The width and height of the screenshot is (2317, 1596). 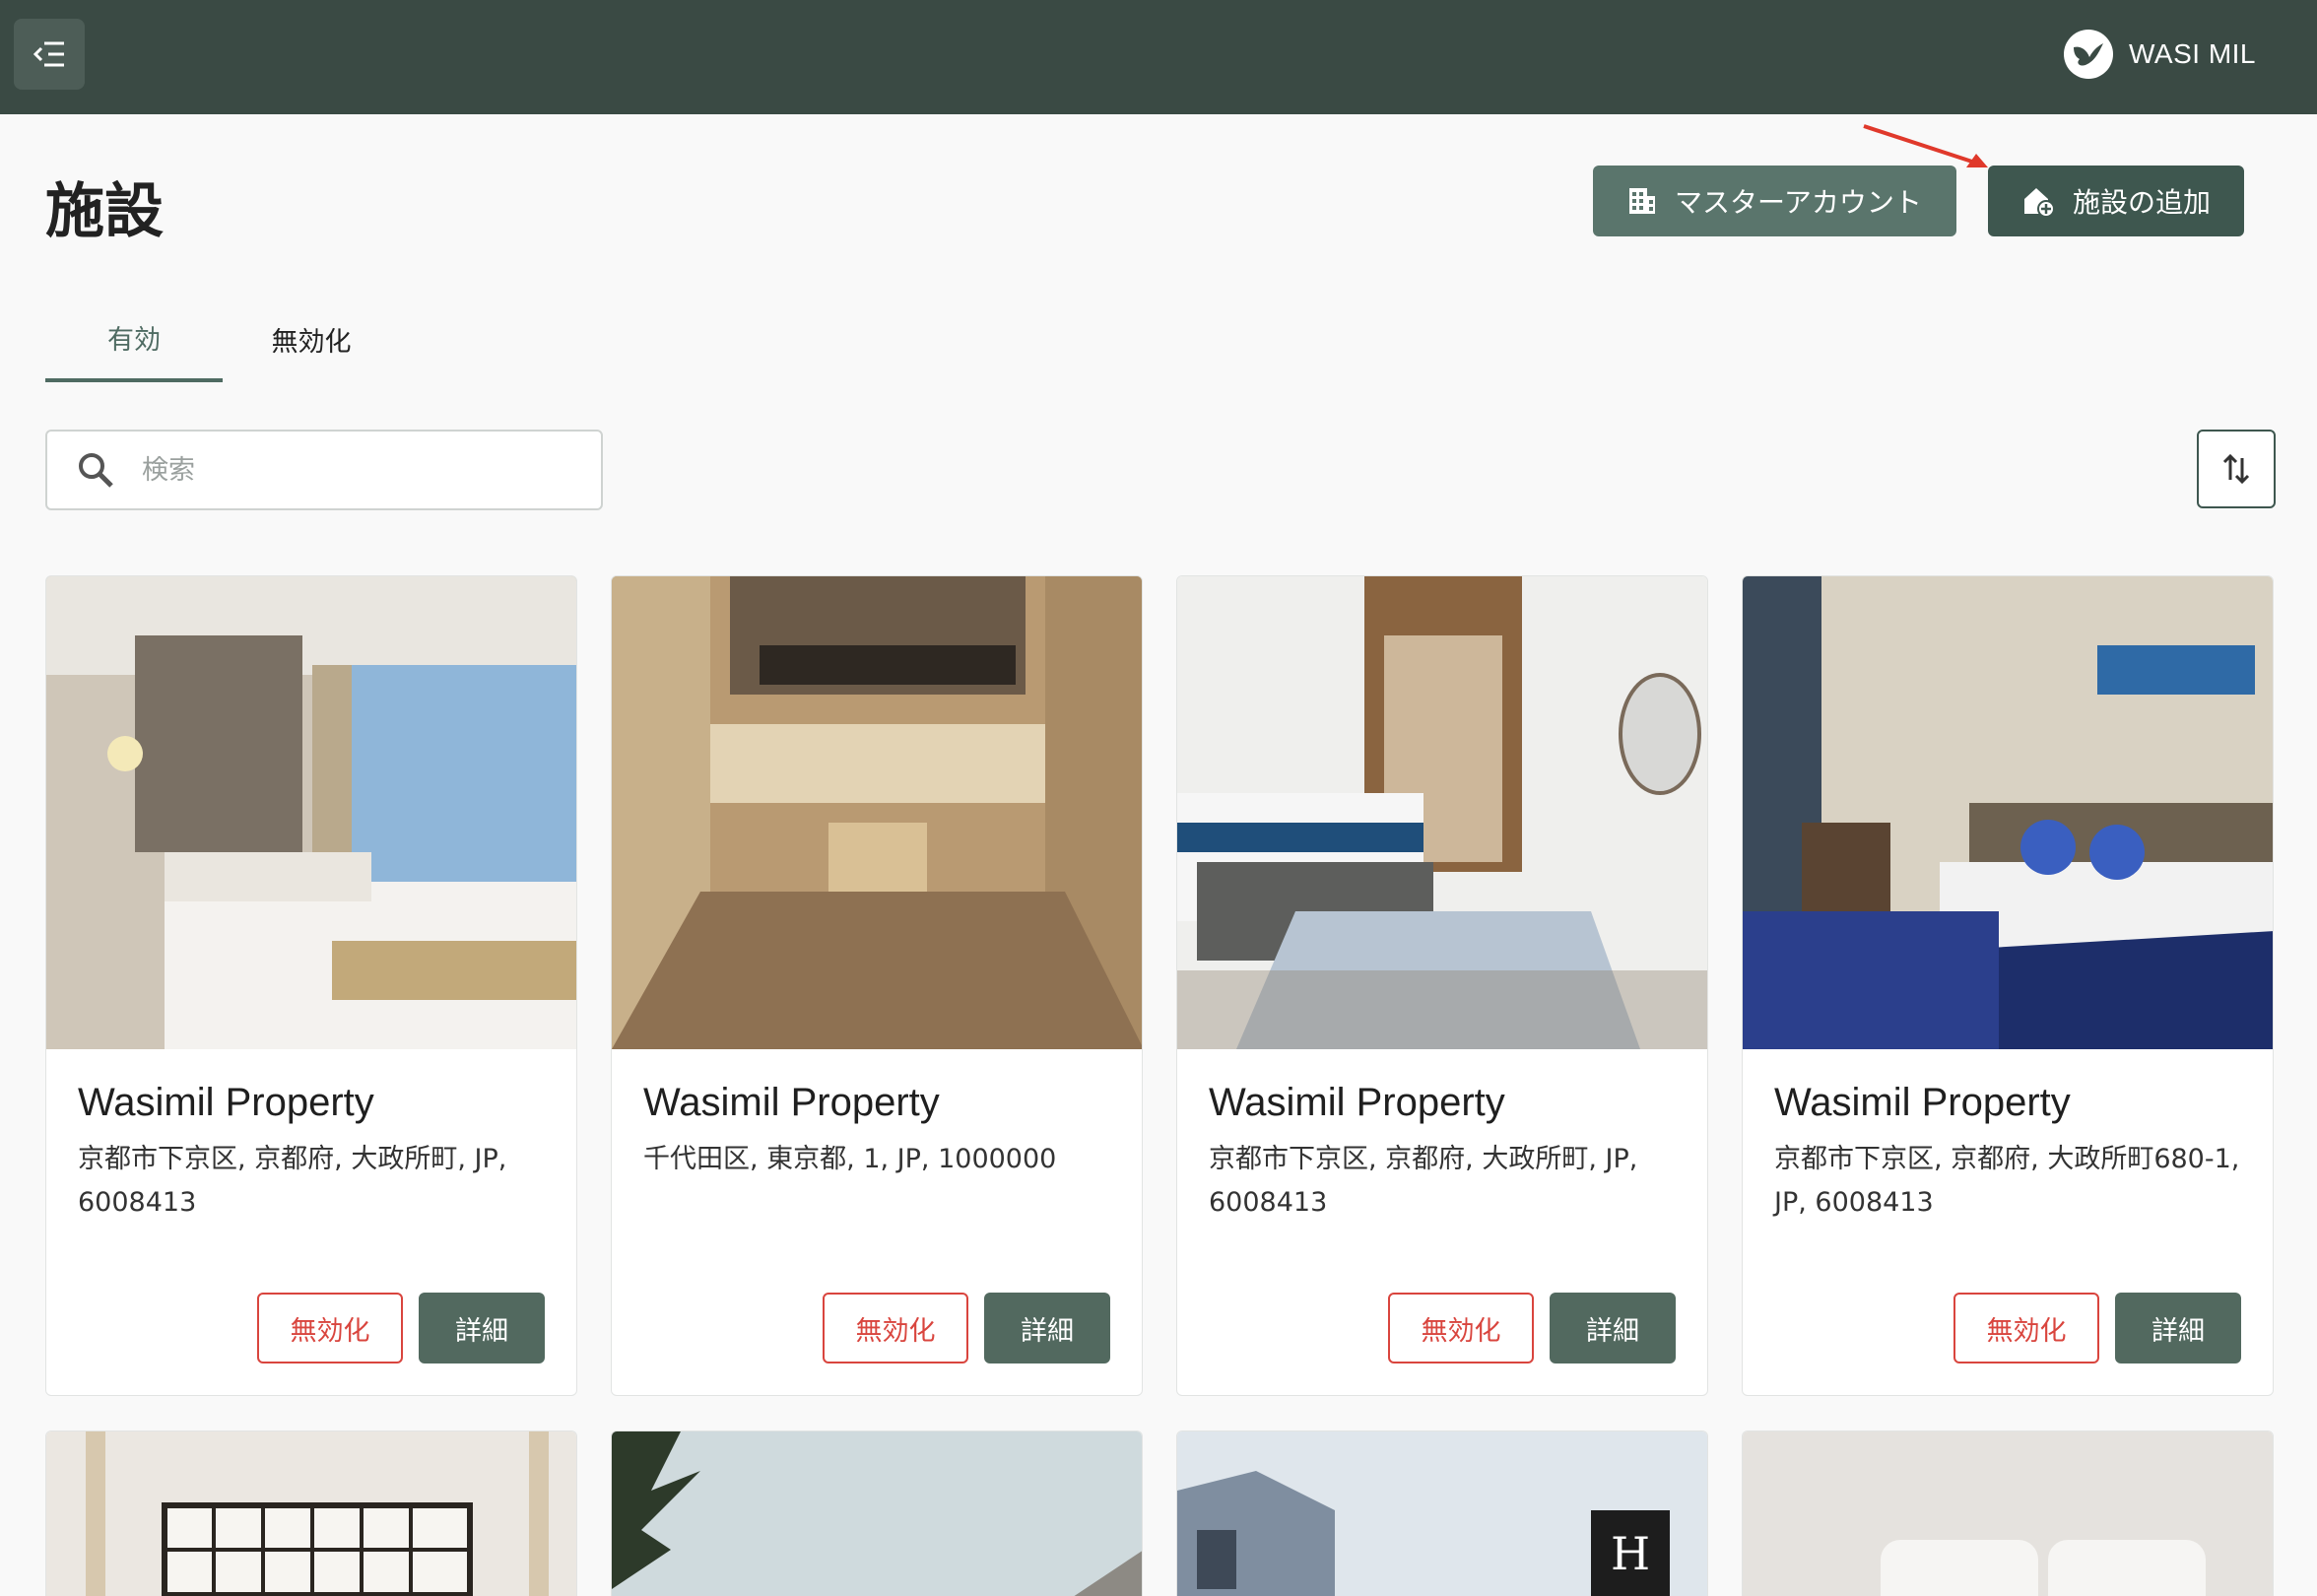 What do you see at coordinates (1642, 201) in the screenshot?
I see `building-icon` at bounding box center [1642, 201].